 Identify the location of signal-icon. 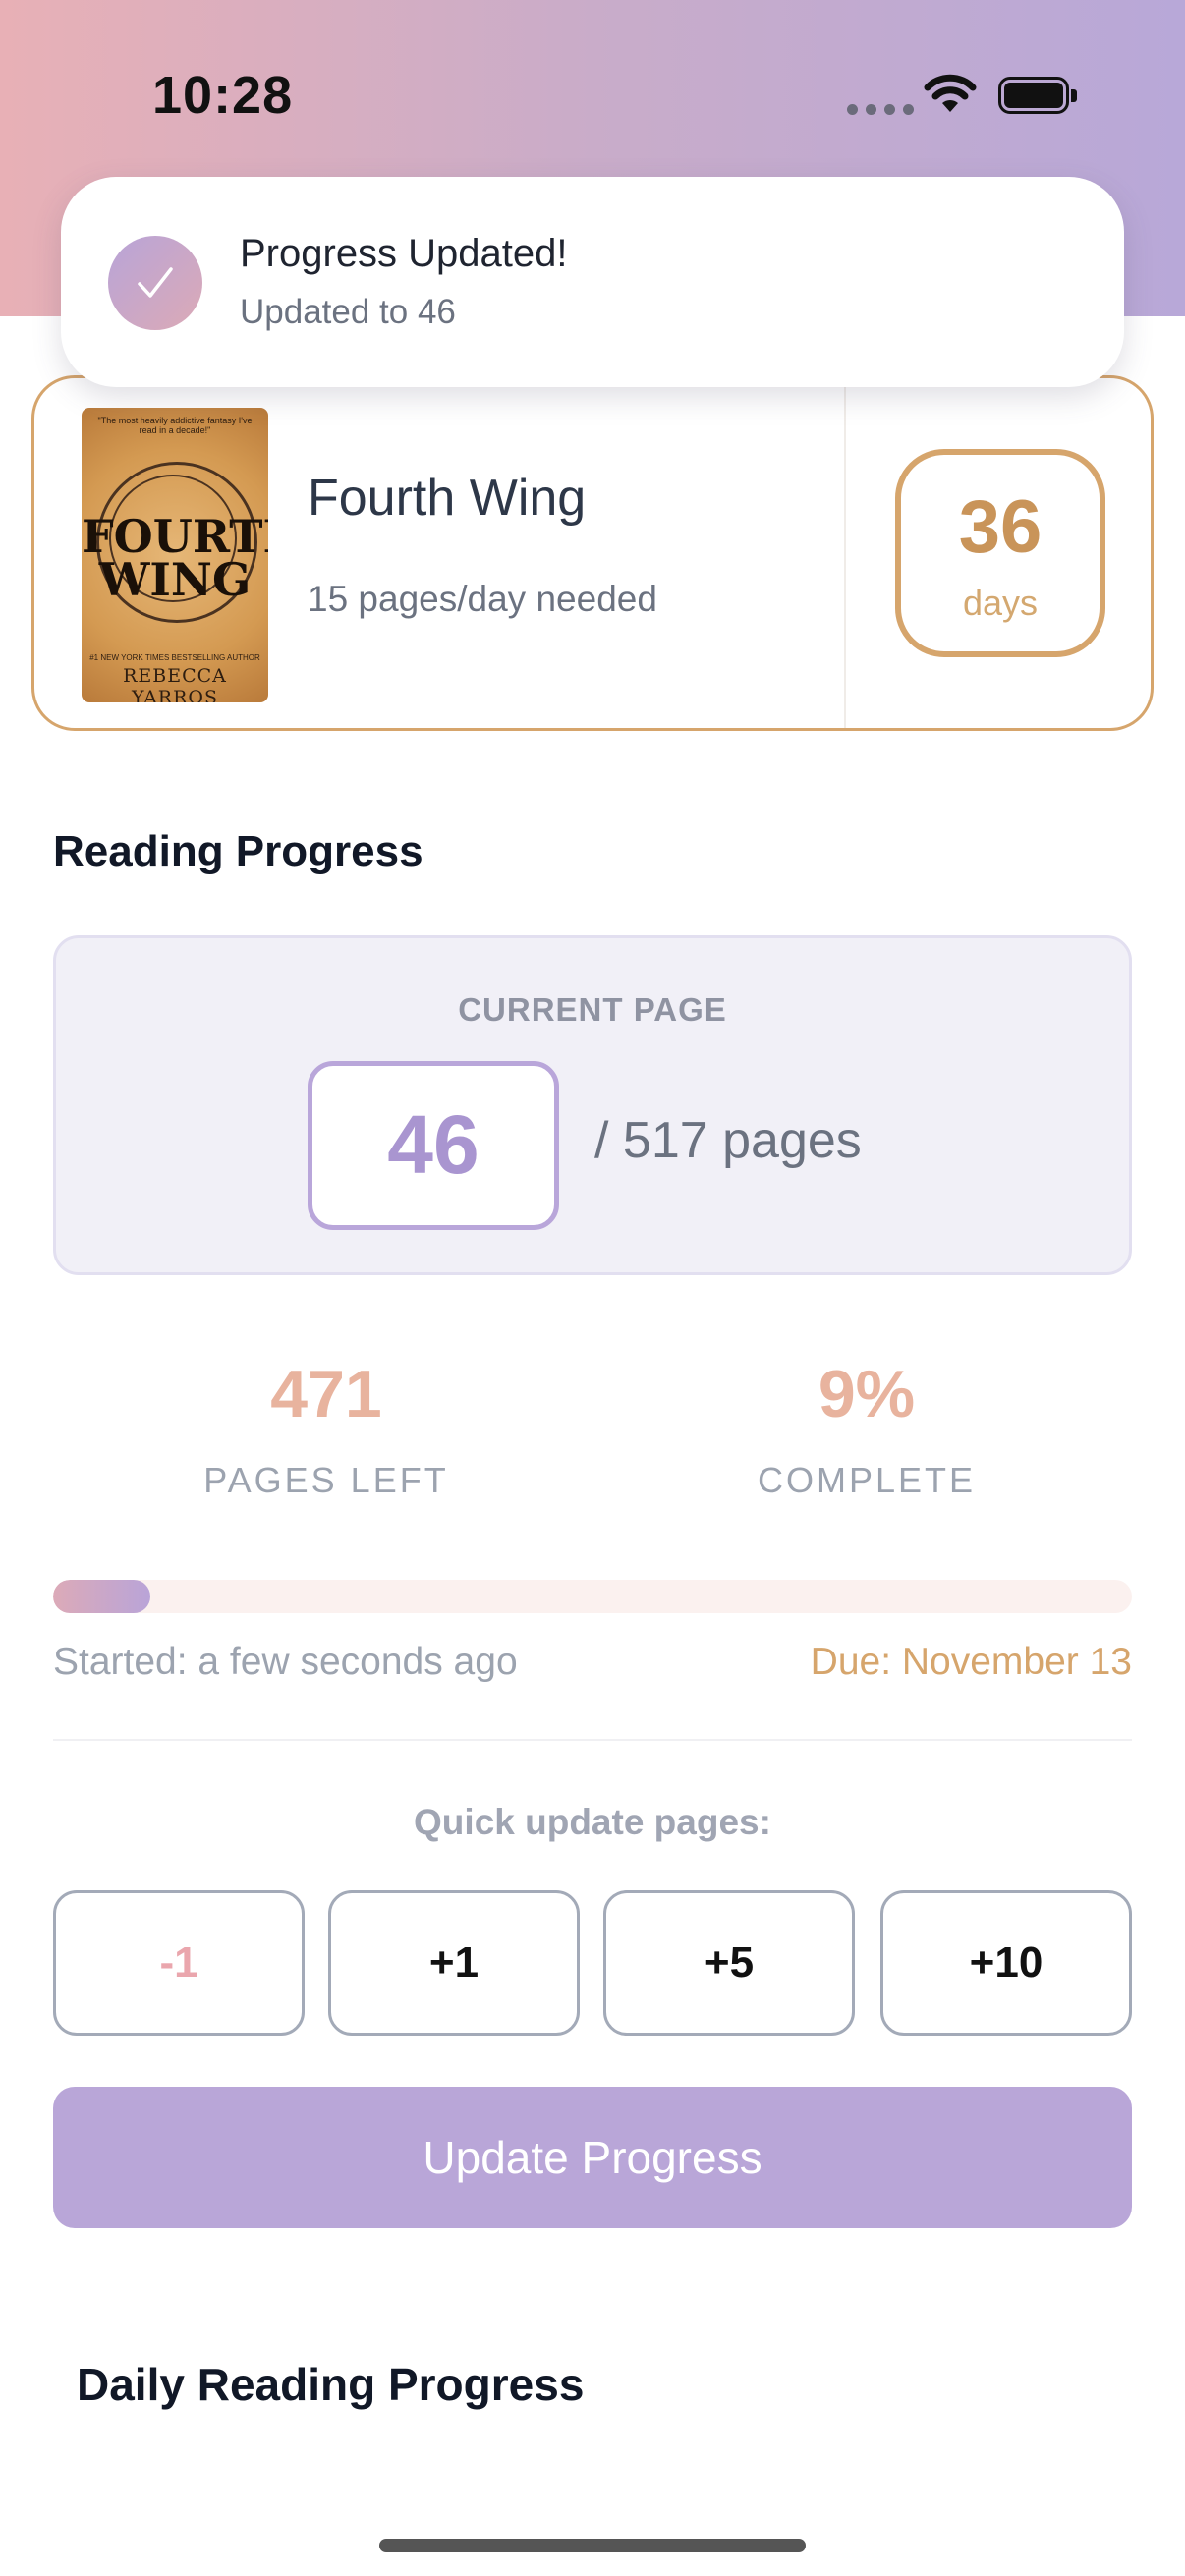
(881, 109).